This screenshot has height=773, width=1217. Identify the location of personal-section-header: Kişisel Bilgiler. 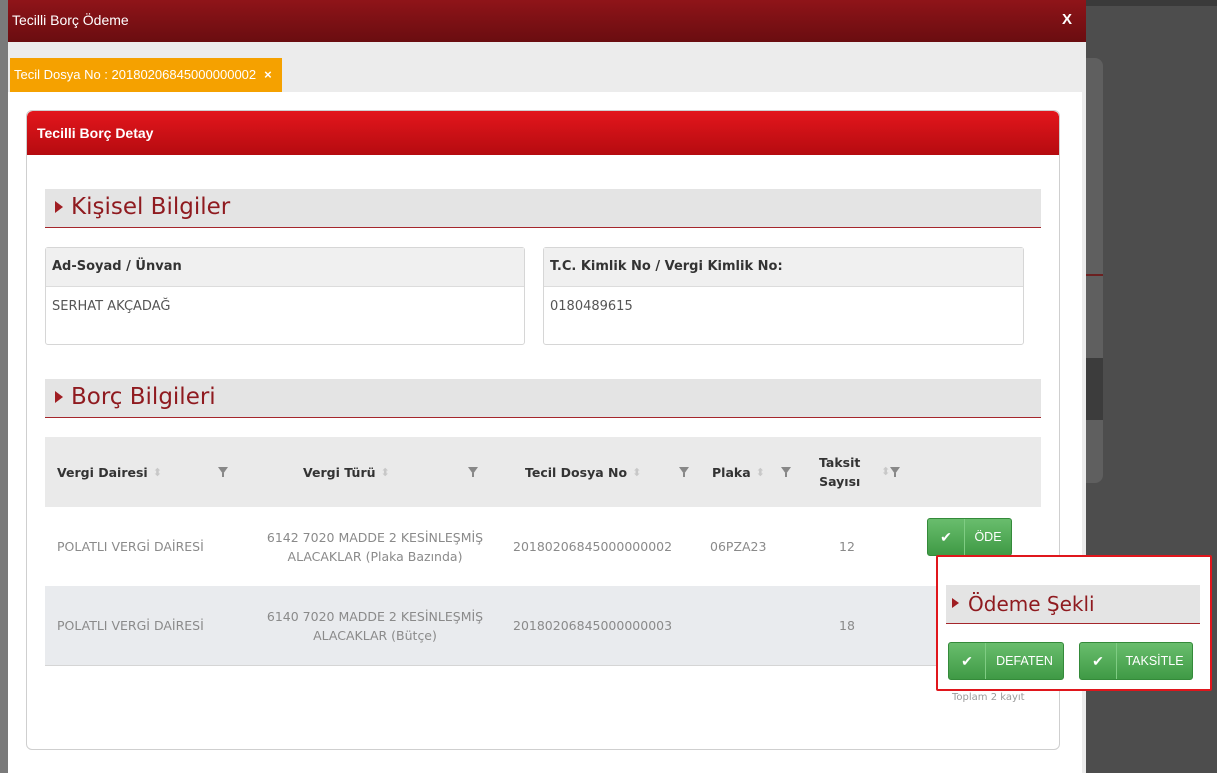
(543, 208).